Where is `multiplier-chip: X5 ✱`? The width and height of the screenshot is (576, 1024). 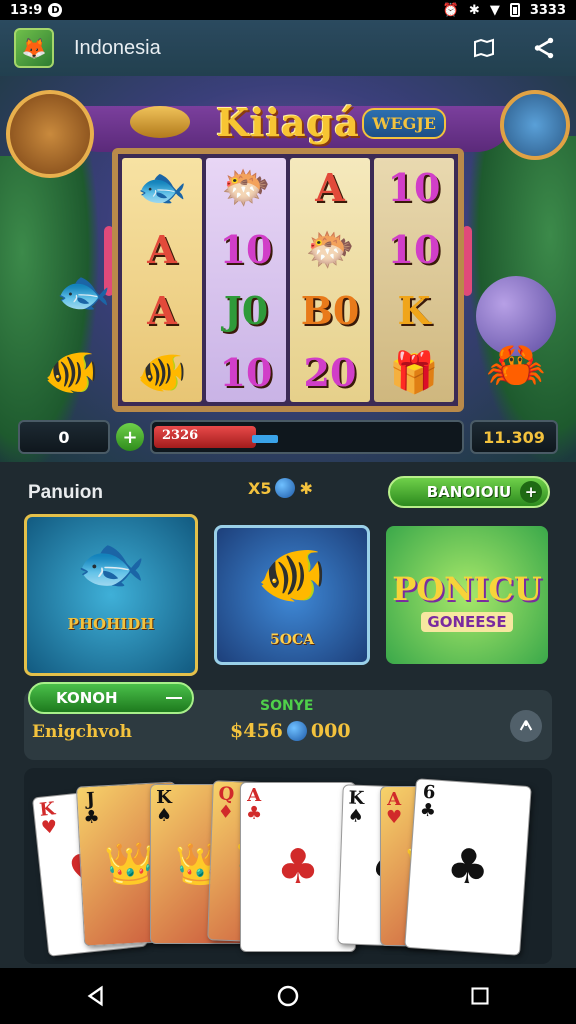 multiplier-chip: X5 ✱ is located at coordinates (280, 488).